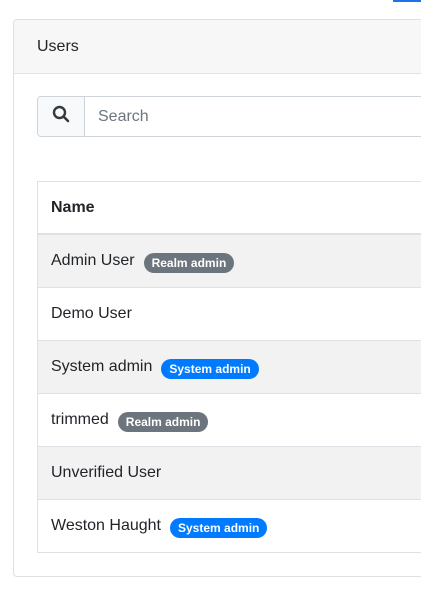 This screenshot has height=600, width=421. I want to click on table-row: Weston Haught System admin, so click(229, 526).